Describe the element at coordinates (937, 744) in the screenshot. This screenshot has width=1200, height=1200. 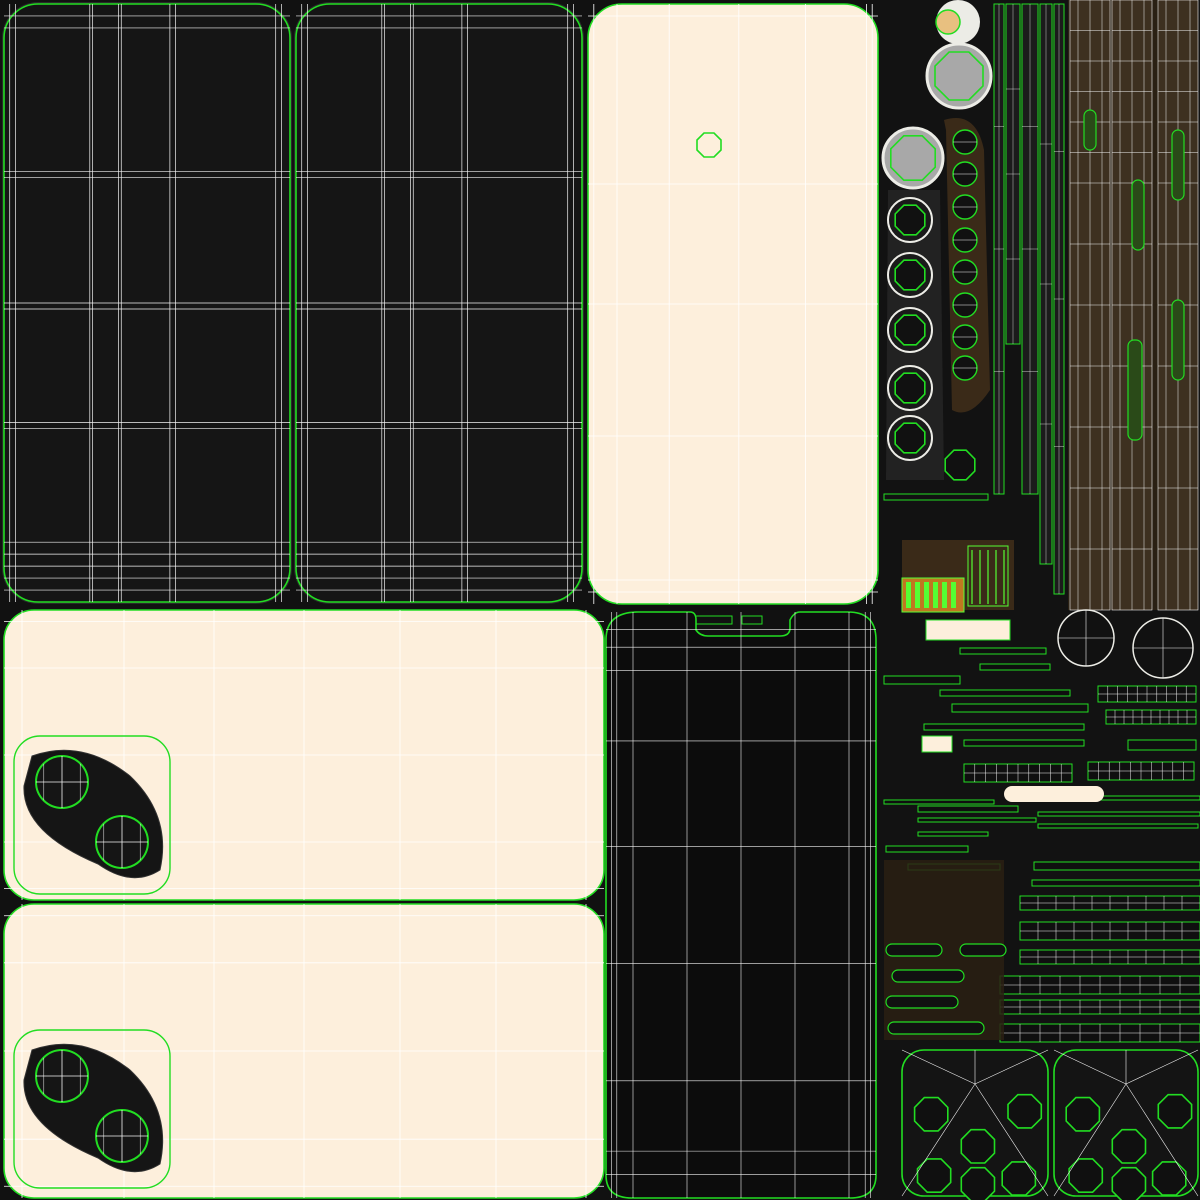
I see `charging-port-icon` at that location.